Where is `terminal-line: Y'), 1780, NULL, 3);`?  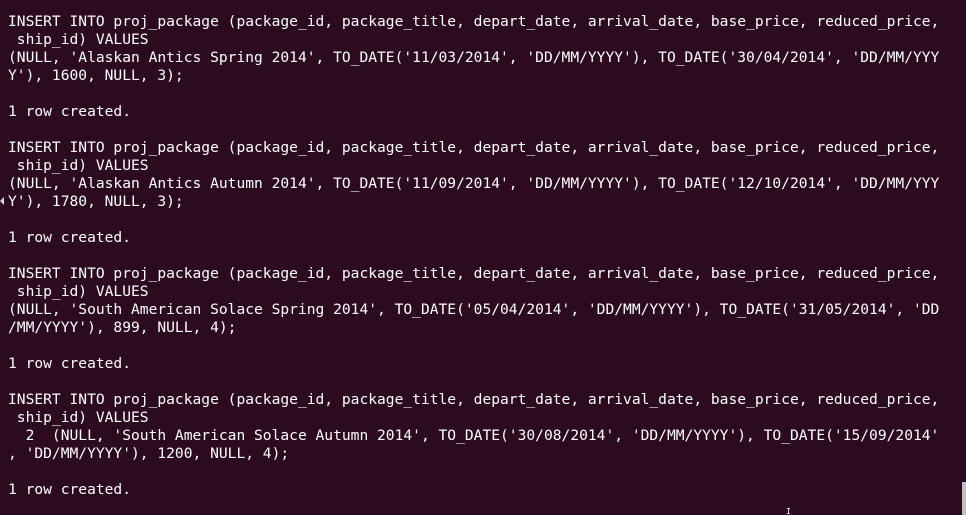 terminal-line: Y'), 1780, NULL, 3); is located at coordinates (96, 201).